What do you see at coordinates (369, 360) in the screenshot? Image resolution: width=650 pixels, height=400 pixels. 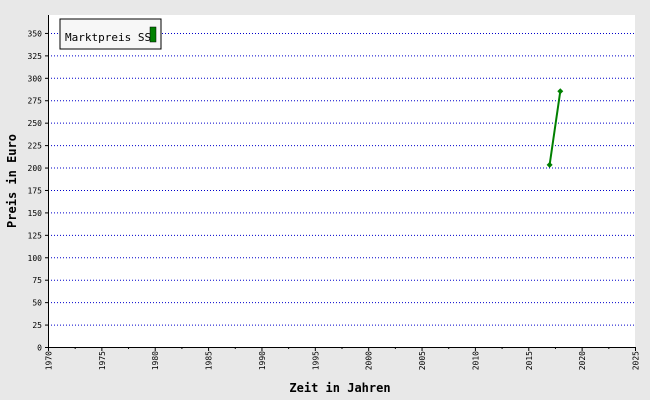 I see `x-tick-label: 2000` at bounding box center [369, 360].